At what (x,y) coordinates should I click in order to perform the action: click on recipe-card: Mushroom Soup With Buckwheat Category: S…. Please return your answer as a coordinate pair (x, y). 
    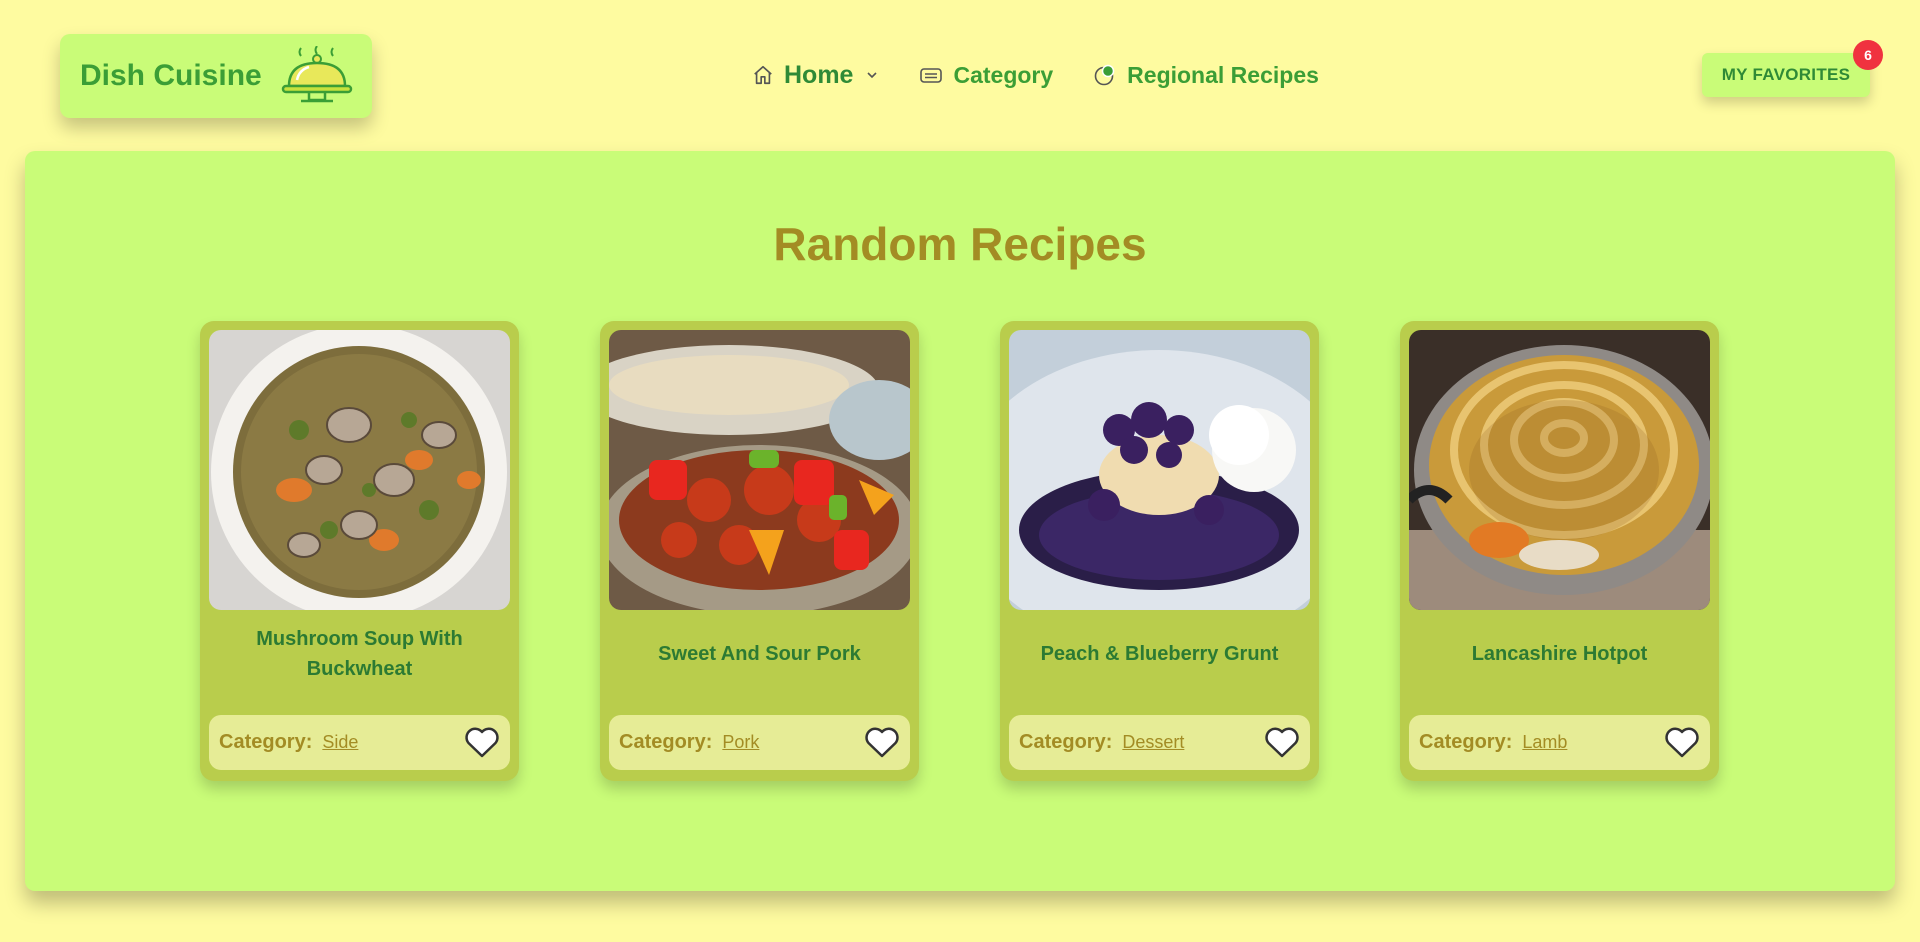
    Looking at the image, I should click on (359, 551).